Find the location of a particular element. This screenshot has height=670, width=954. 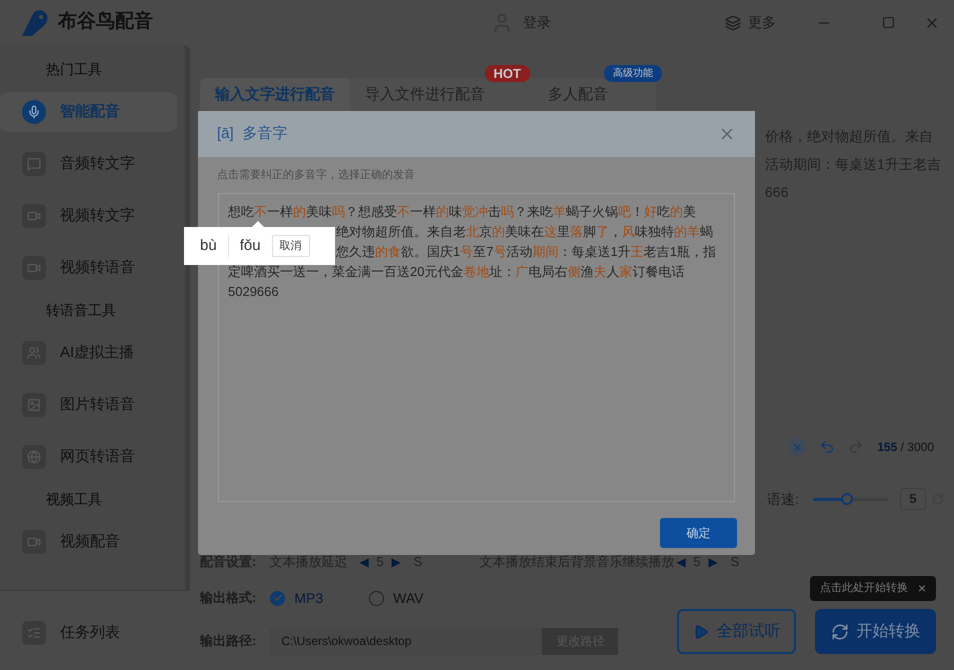

tooltip-text: 点击此处开始转换 is located at coordinates (864, 588).